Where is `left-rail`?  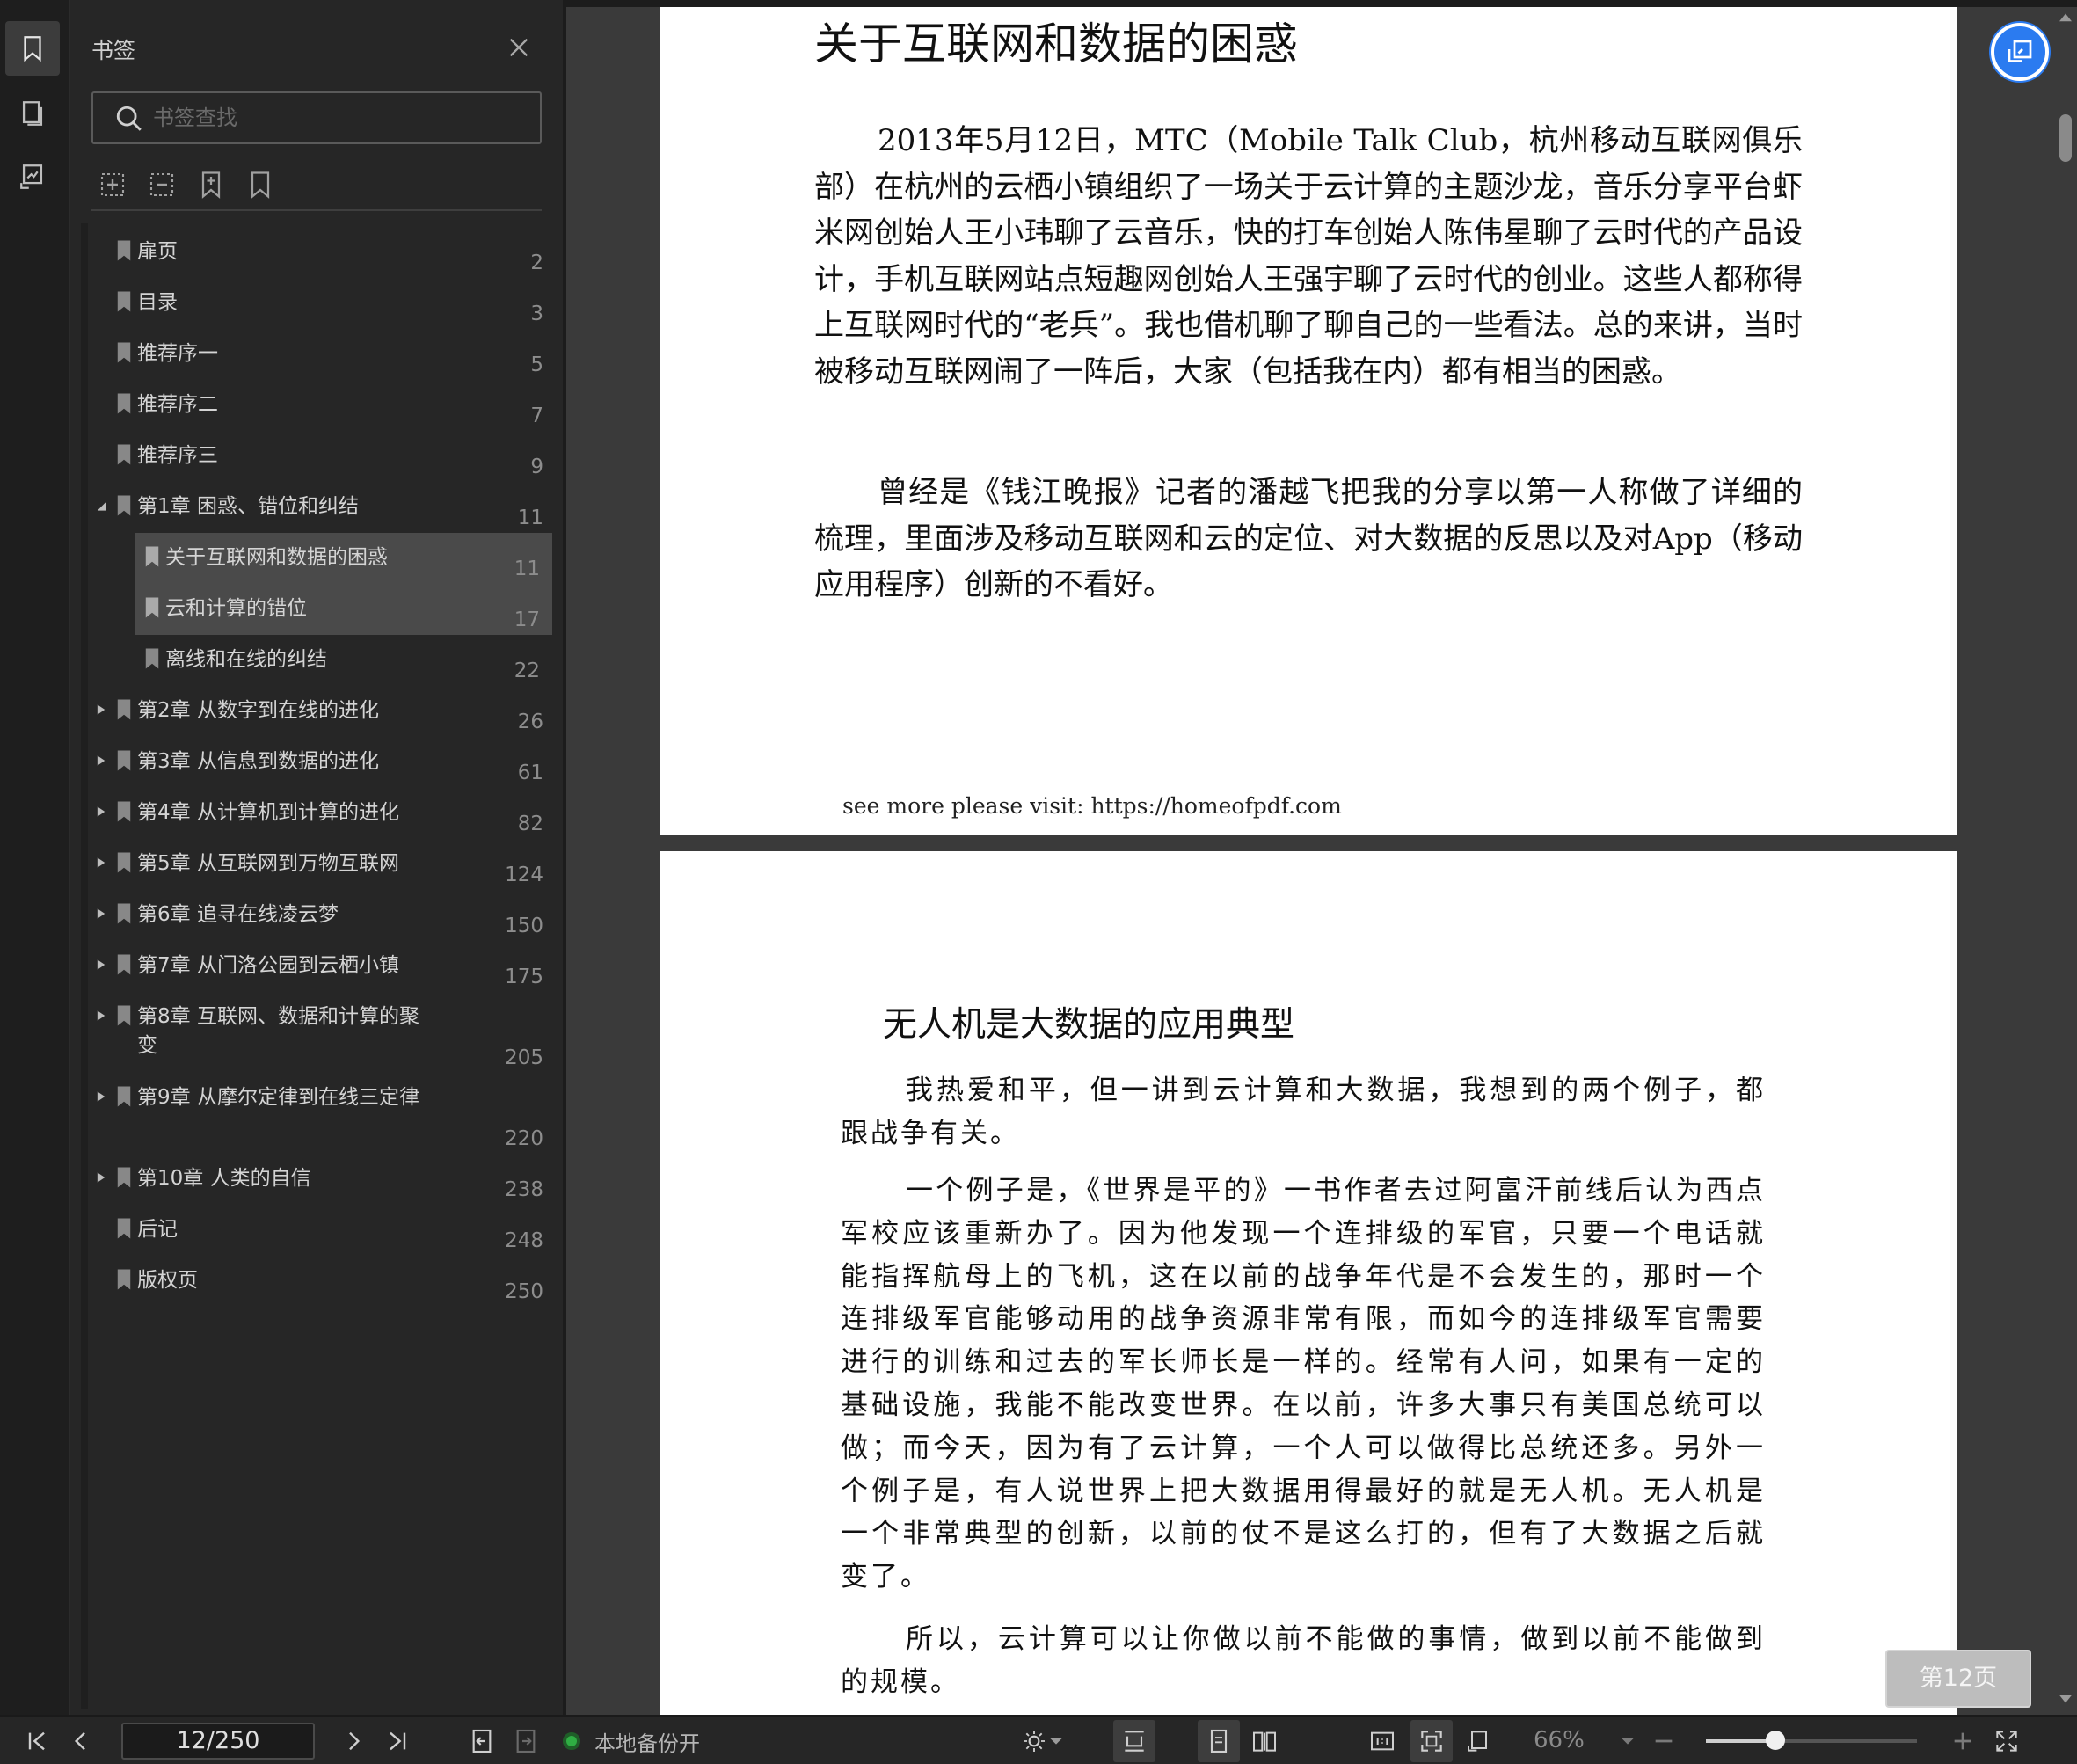 left-rail is located at coordinates (34, 857).